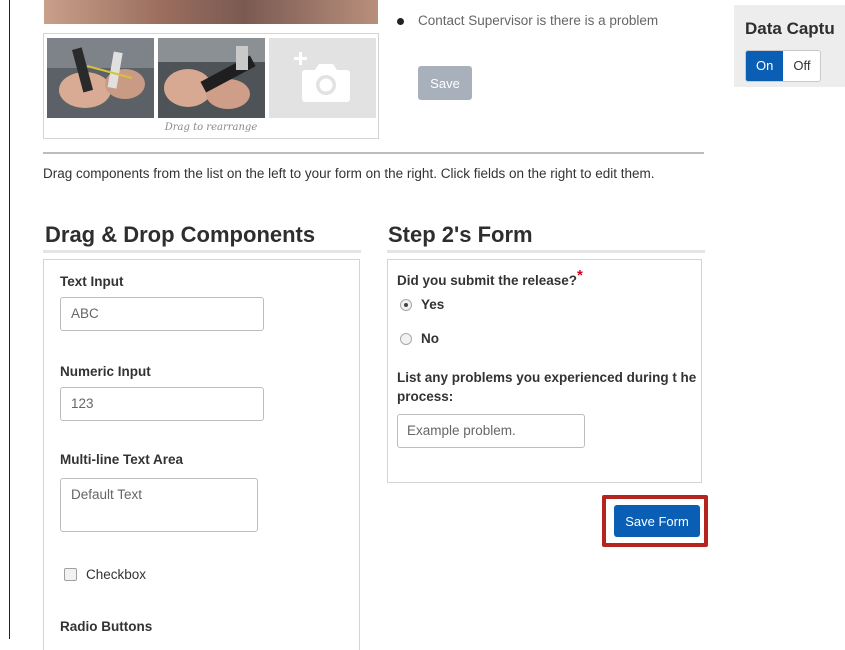 The height and width of the screenshot is (650, 845). I want to click on save-button: Save, so click(445, 83).